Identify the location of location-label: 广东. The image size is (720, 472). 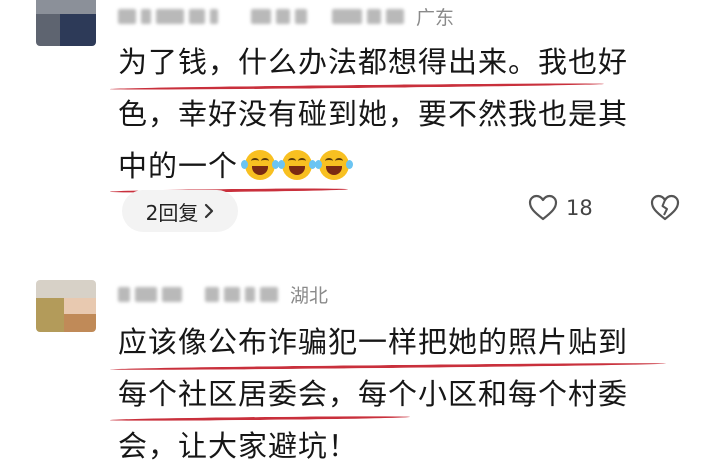
(435, 17).